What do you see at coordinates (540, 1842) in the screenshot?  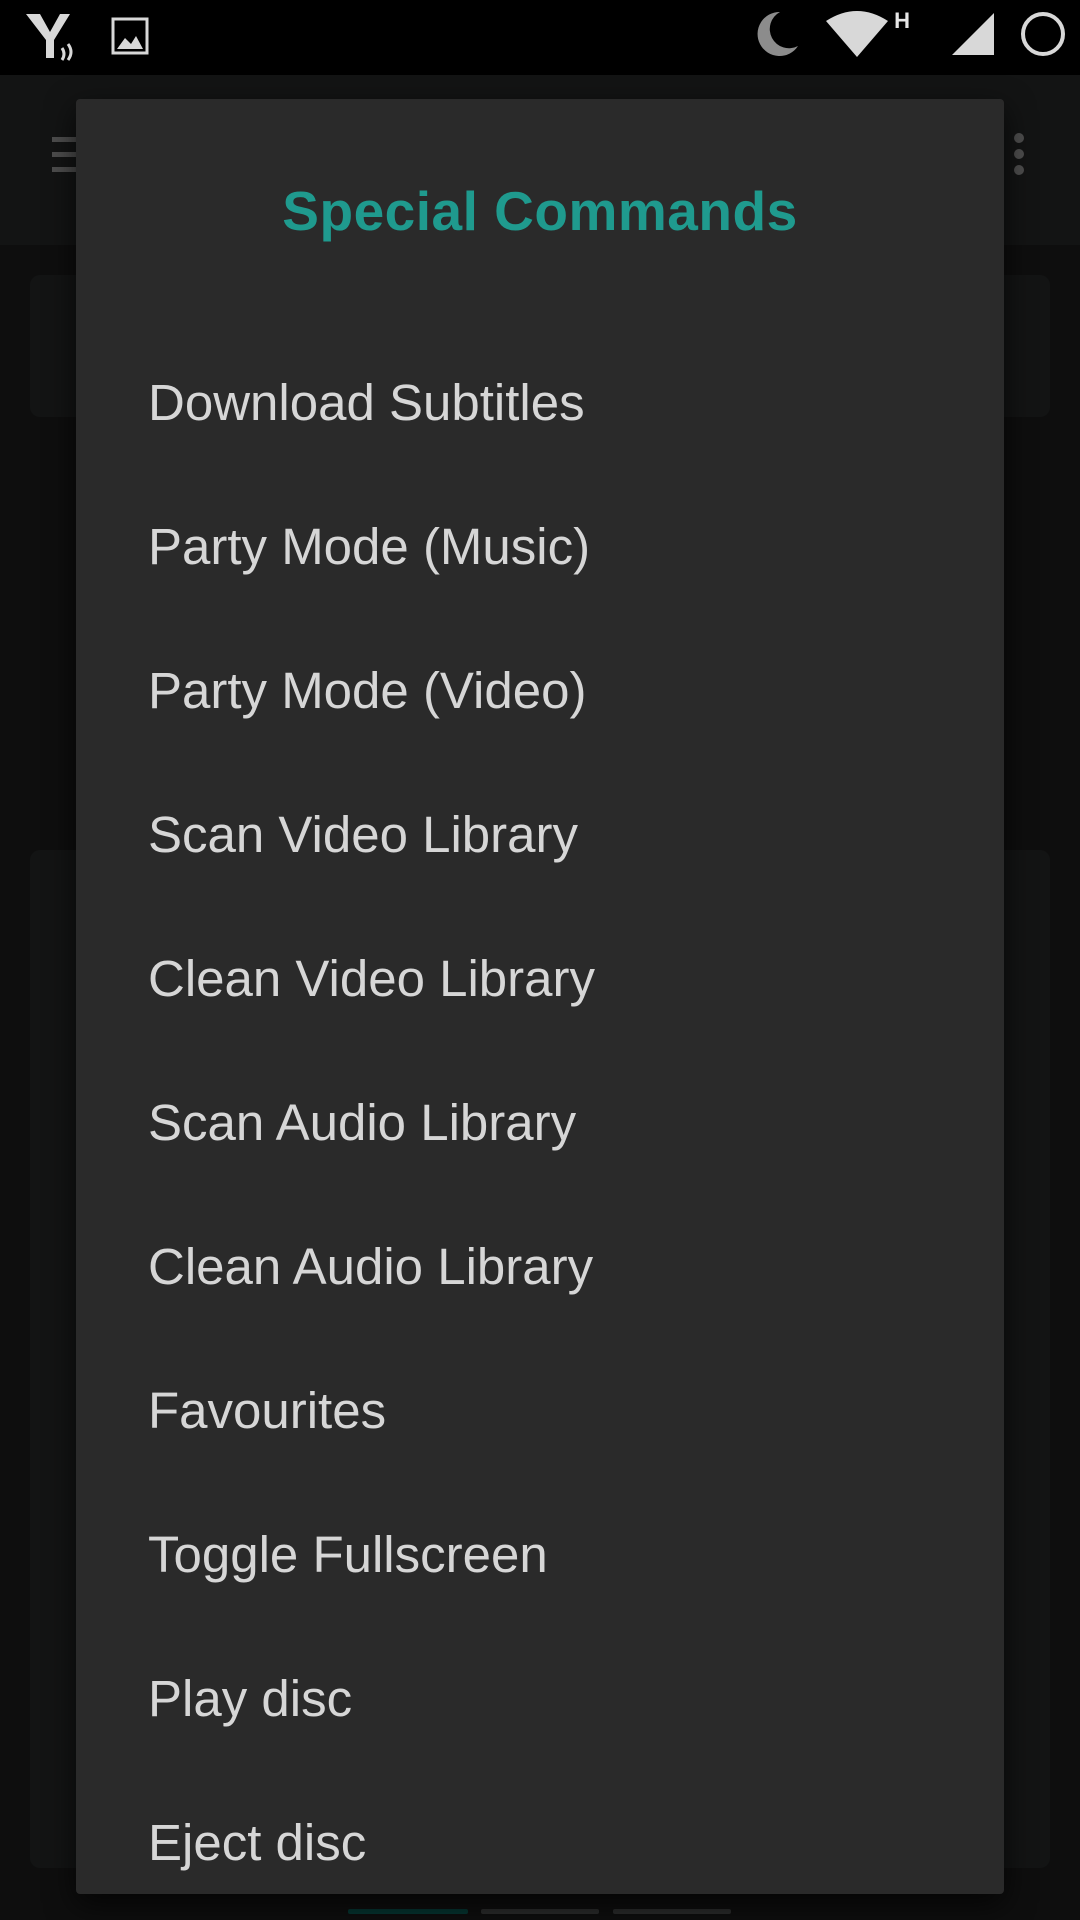 I see `command-eject-disc: Eject disc` at bounding box center [540, 1842].